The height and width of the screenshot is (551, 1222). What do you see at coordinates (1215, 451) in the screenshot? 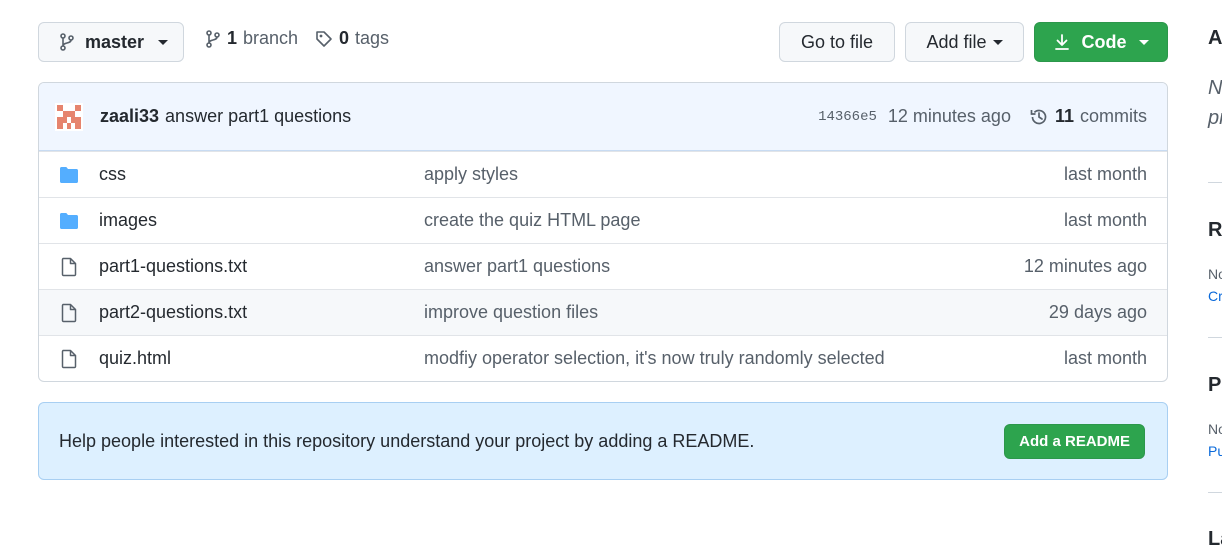
I see `publish-package-link: Pu` at bounding box center [1215, 451].